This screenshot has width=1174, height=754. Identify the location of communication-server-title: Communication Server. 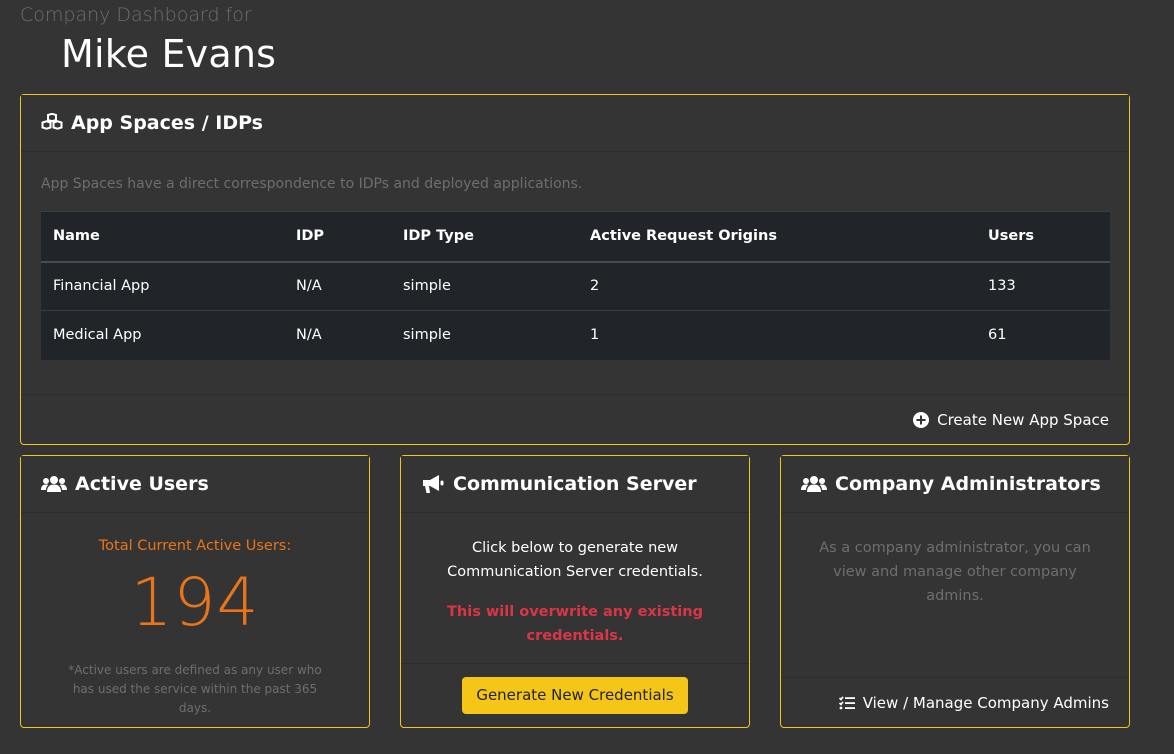
(575, 484).